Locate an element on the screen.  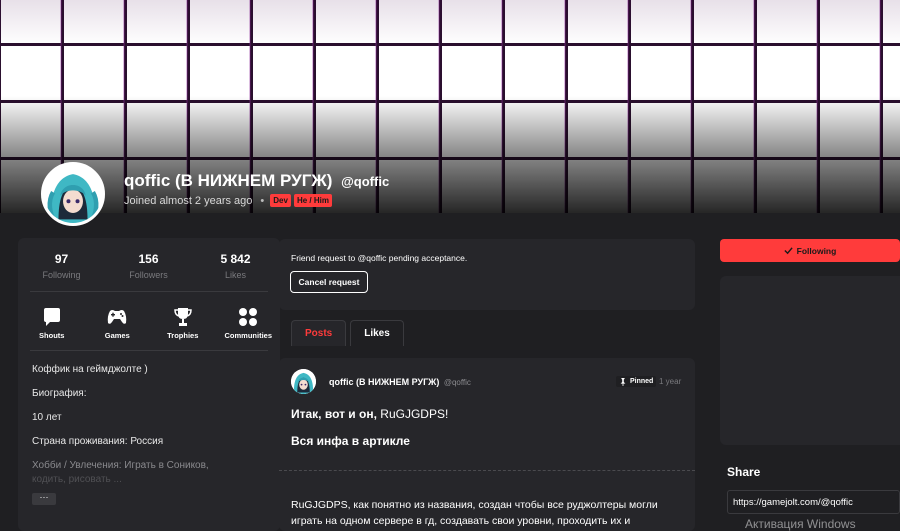
stat-following-label: Following is located at coordinates (61, 275).